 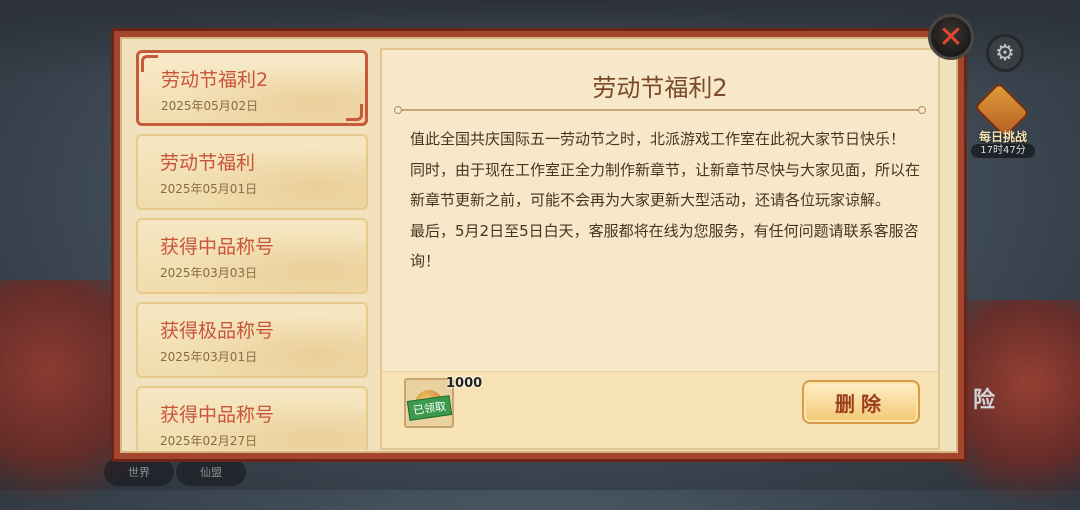 I want to click on adventure-button: 险, so click(x=984, y=398).